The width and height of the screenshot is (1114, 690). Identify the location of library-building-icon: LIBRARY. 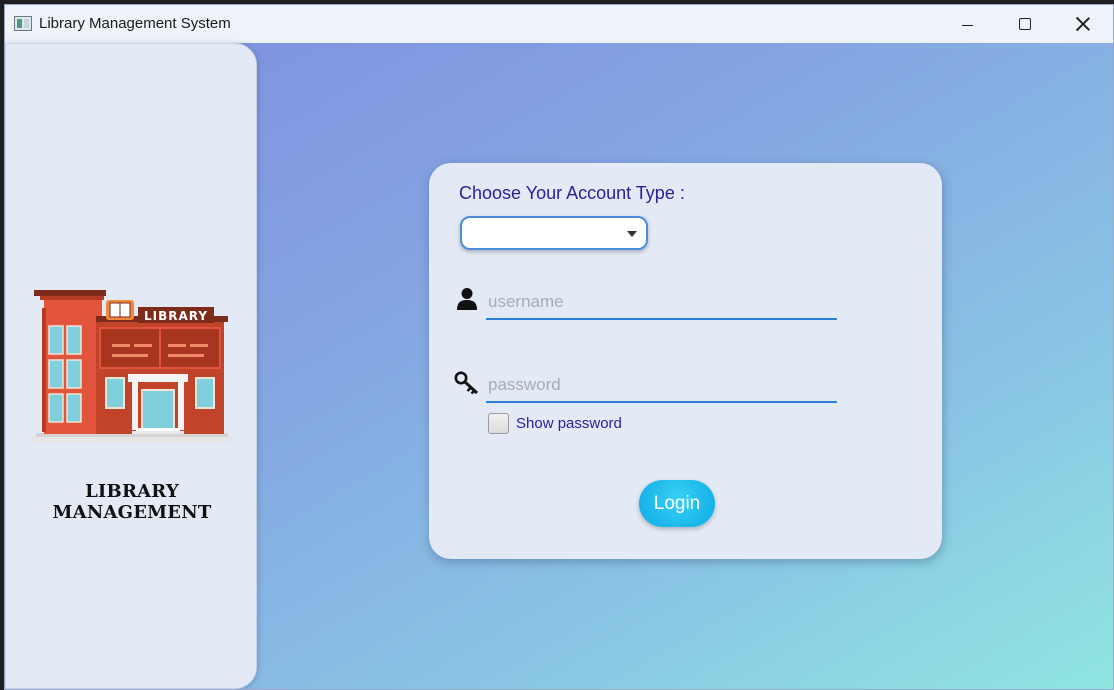
(132, 366).